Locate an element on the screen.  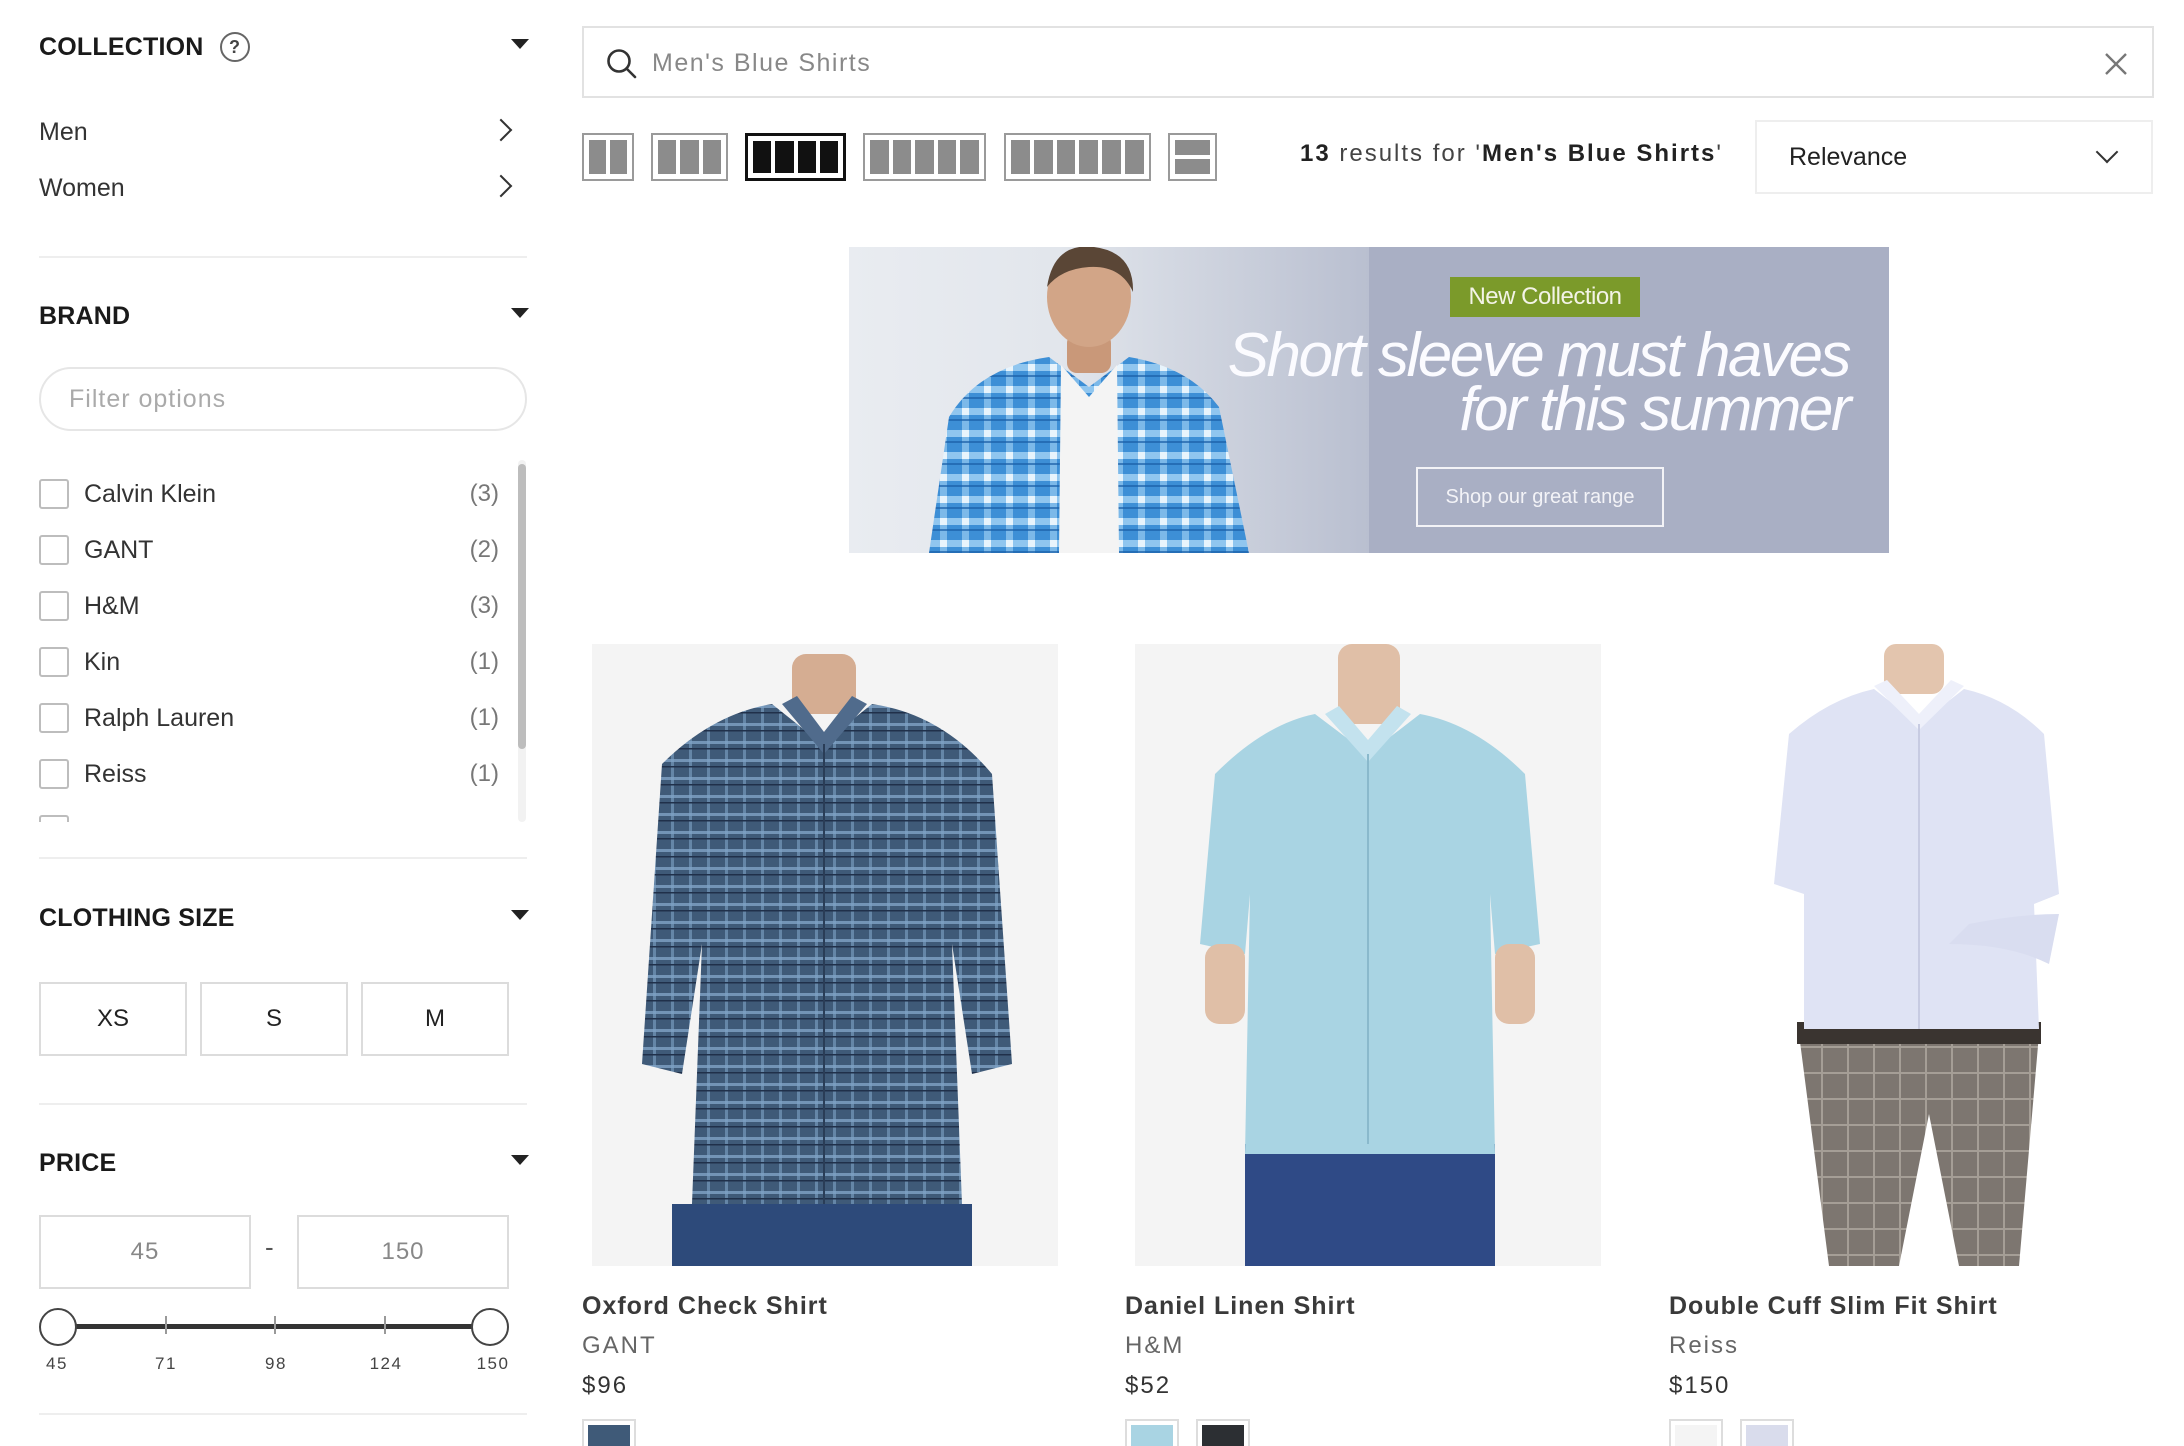
brand-option-reiss: Reiss (1) is located at coordinates (269, 774).